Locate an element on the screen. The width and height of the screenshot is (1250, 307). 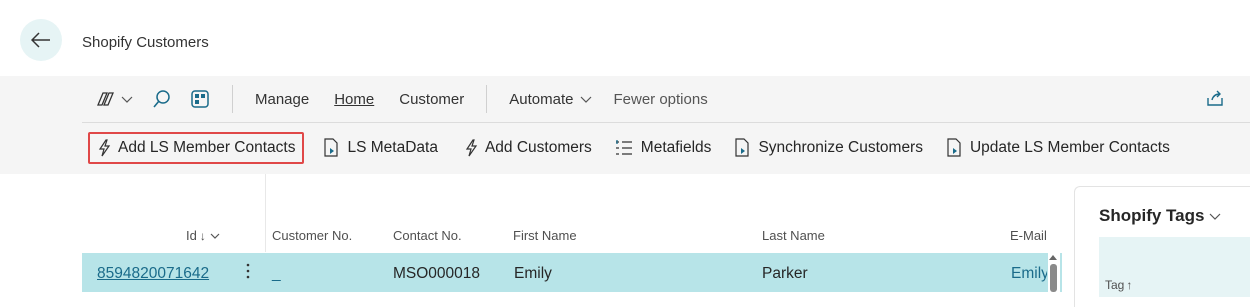
row-id-link: 8594820071642 is located at coordinates (153, 274).